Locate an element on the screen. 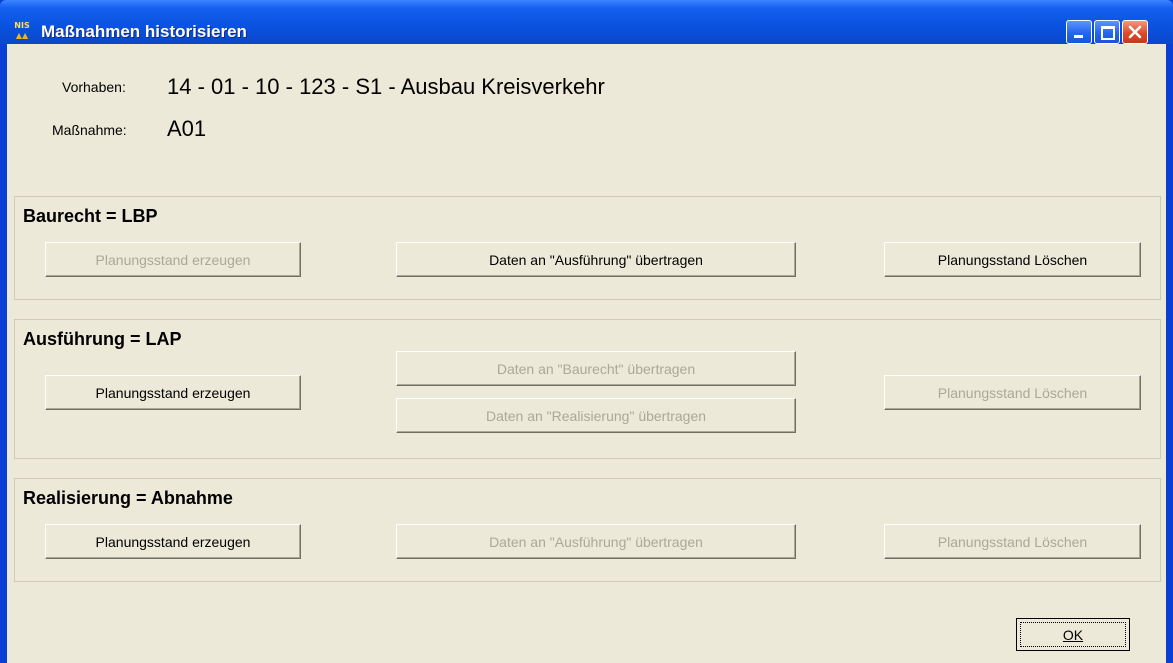  ok-button: OK is located at coordinates (1073, 634).